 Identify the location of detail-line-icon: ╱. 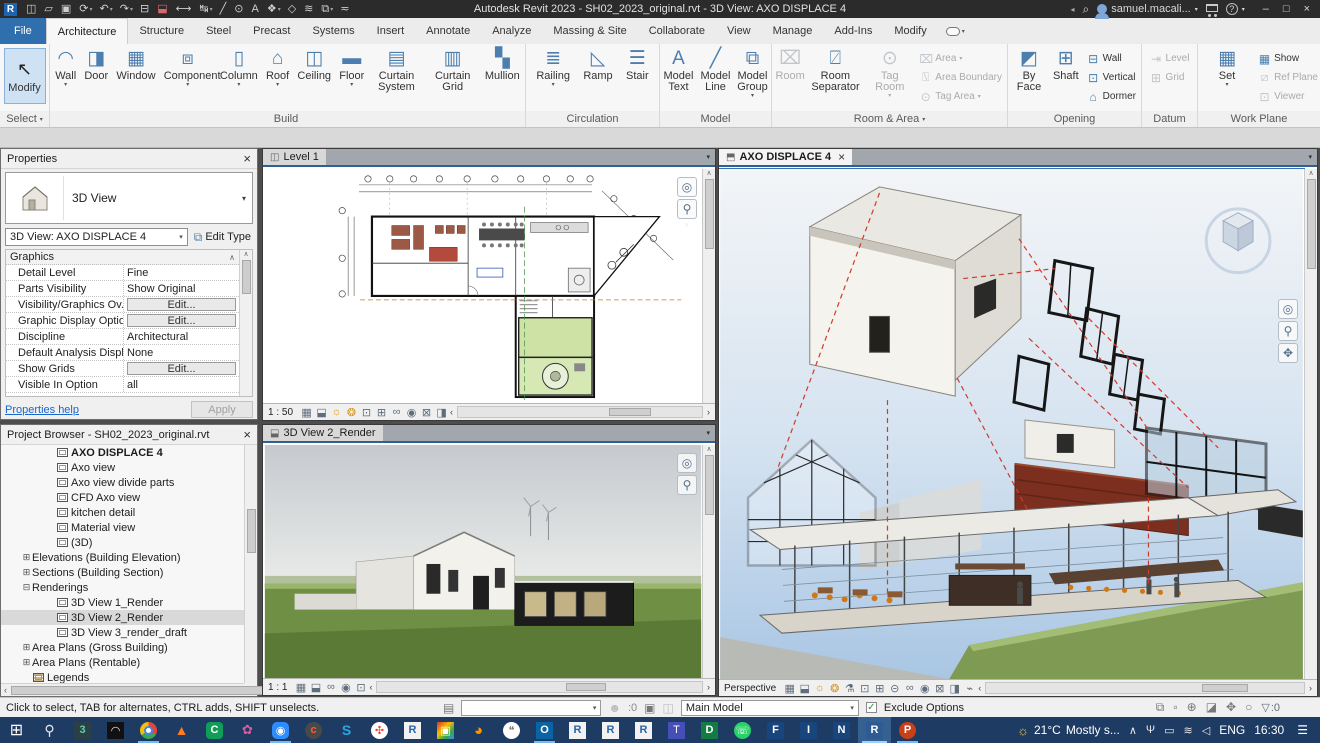
(224, 9).